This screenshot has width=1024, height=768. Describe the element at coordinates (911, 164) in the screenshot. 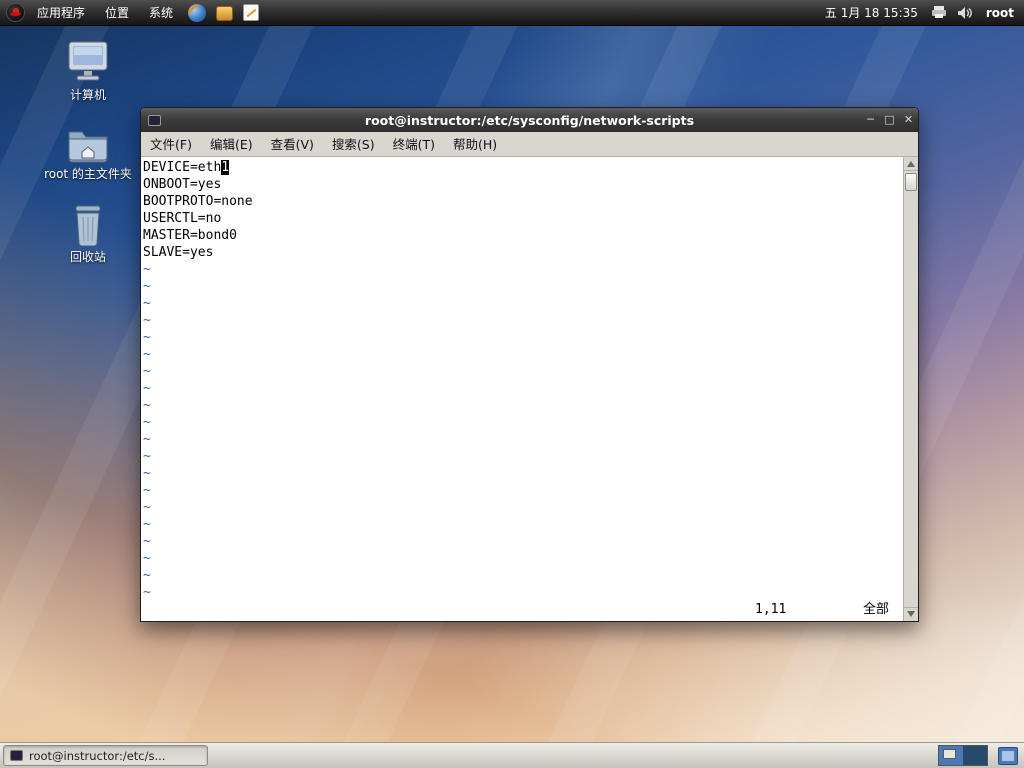

I see `scroll-up-arrow-icon` at that location.